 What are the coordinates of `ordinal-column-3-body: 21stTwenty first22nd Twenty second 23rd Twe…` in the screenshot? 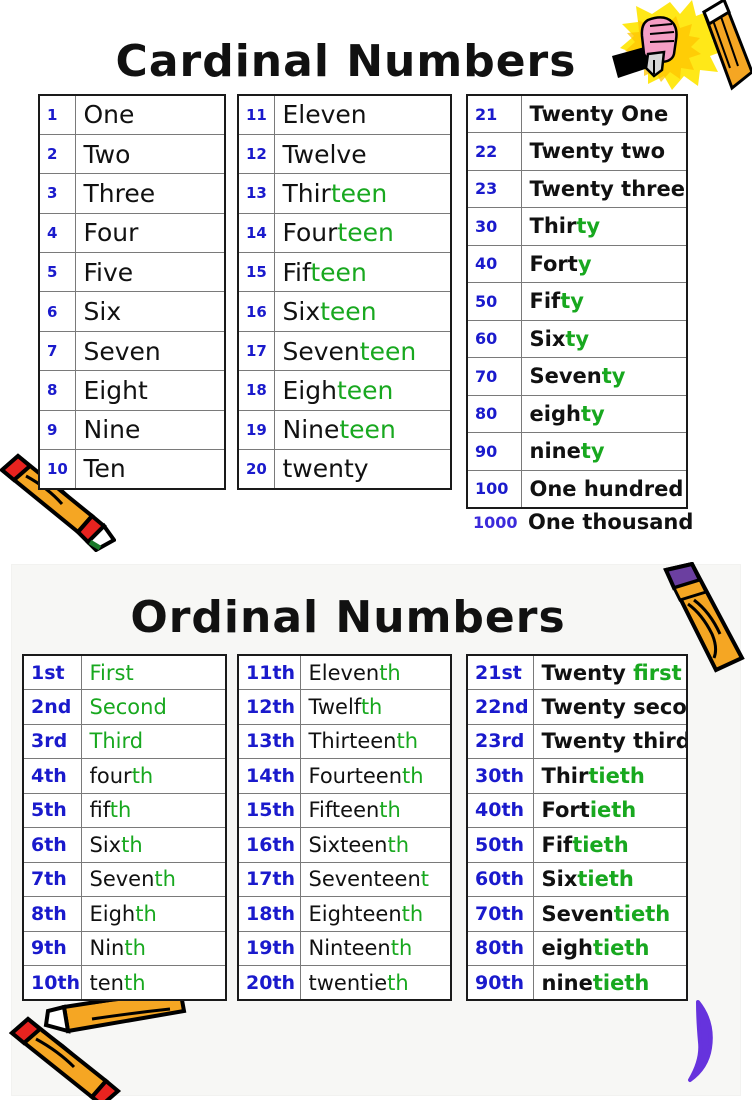 It's located at (577, 827).